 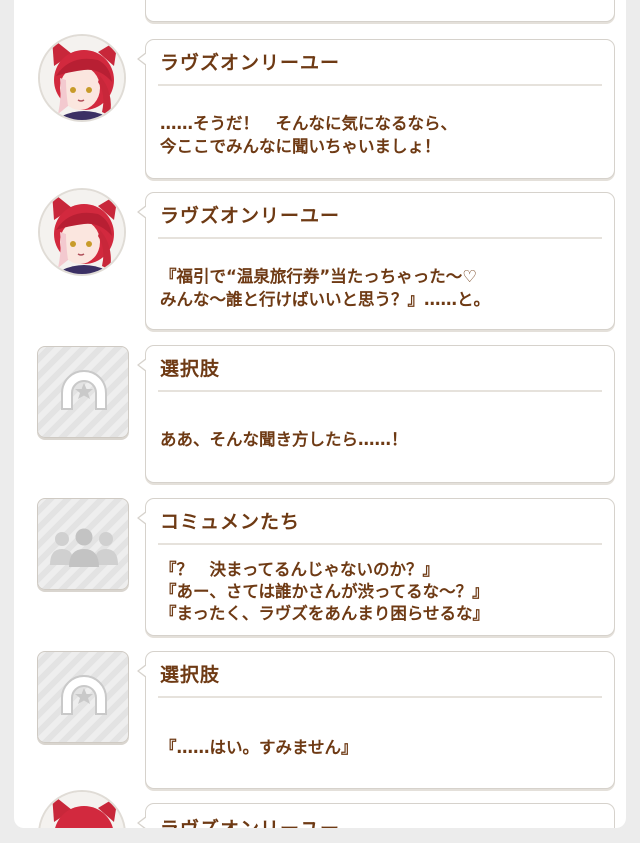 What do you see at coordinates (230, 522) in the screenshot?
I see `speaker-name: コミュメンたち` at bounding box center [230, 522].